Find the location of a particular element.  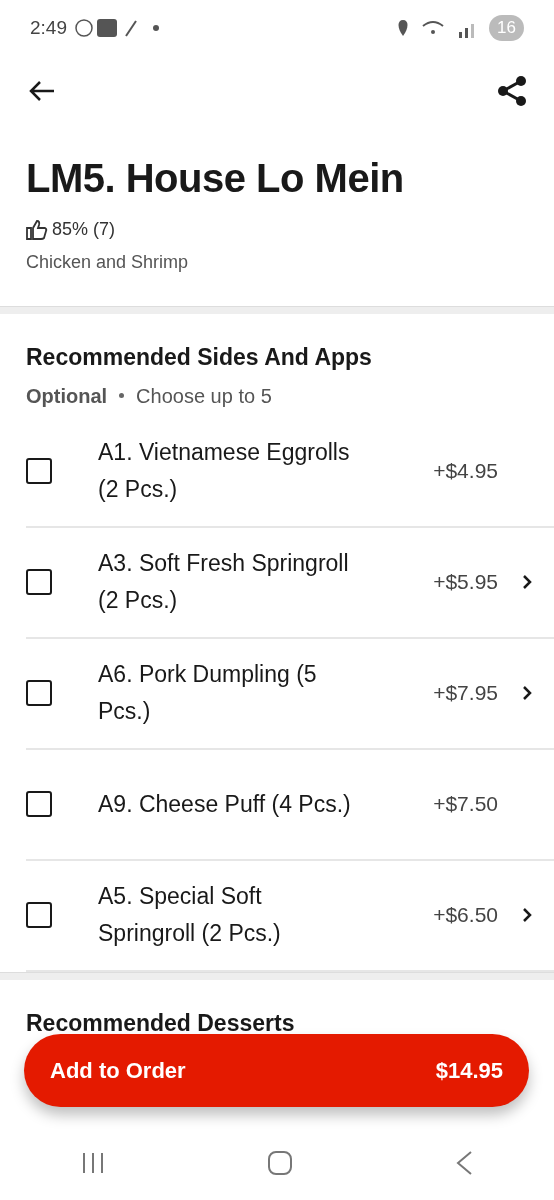

option-price: +$4.95 is located at coordinates (465, 471).